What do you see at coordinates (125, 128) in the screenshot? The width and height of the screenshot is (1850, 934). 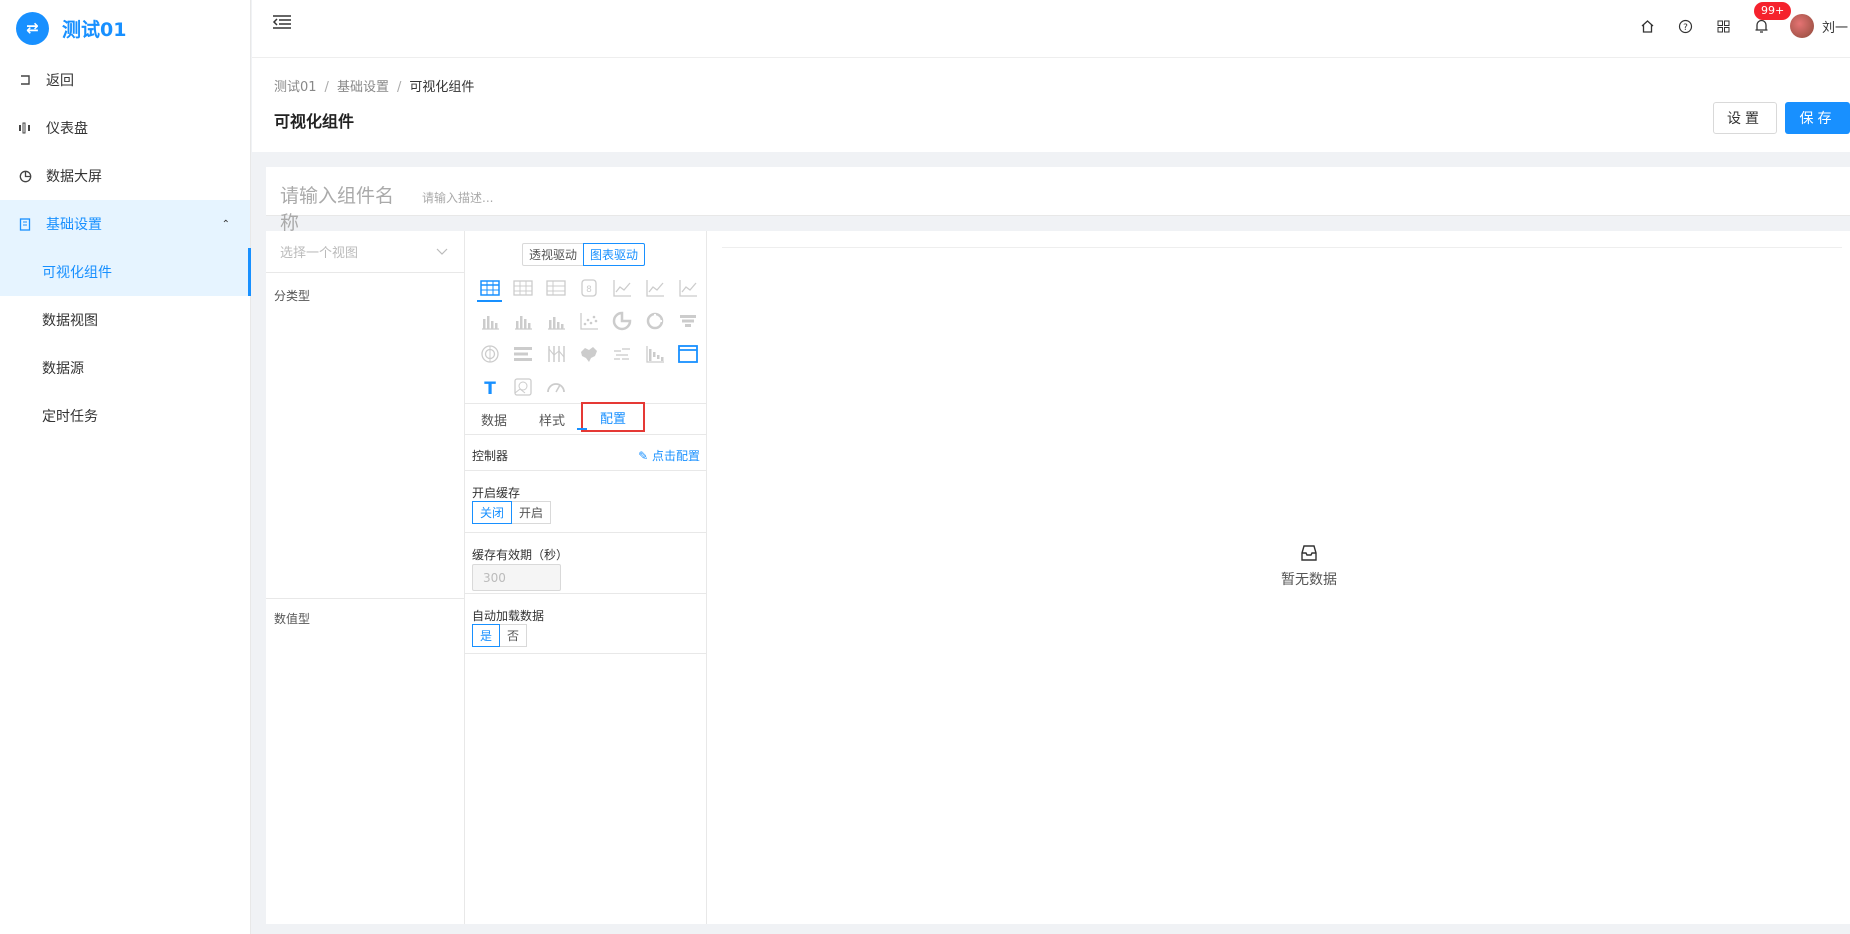 I see `sidebar-item-dashboard: 仪表盘` at bounding box center [125, 128].